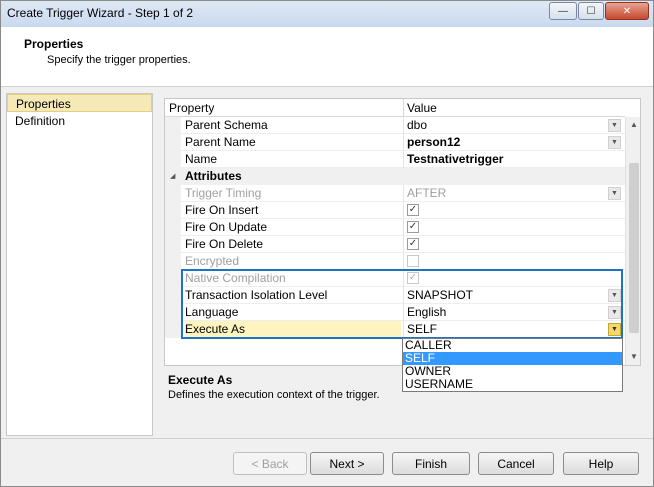 This screenshot has width=654, height=487. I want to click on property-name: Fire On Delete, so click(224, 244).